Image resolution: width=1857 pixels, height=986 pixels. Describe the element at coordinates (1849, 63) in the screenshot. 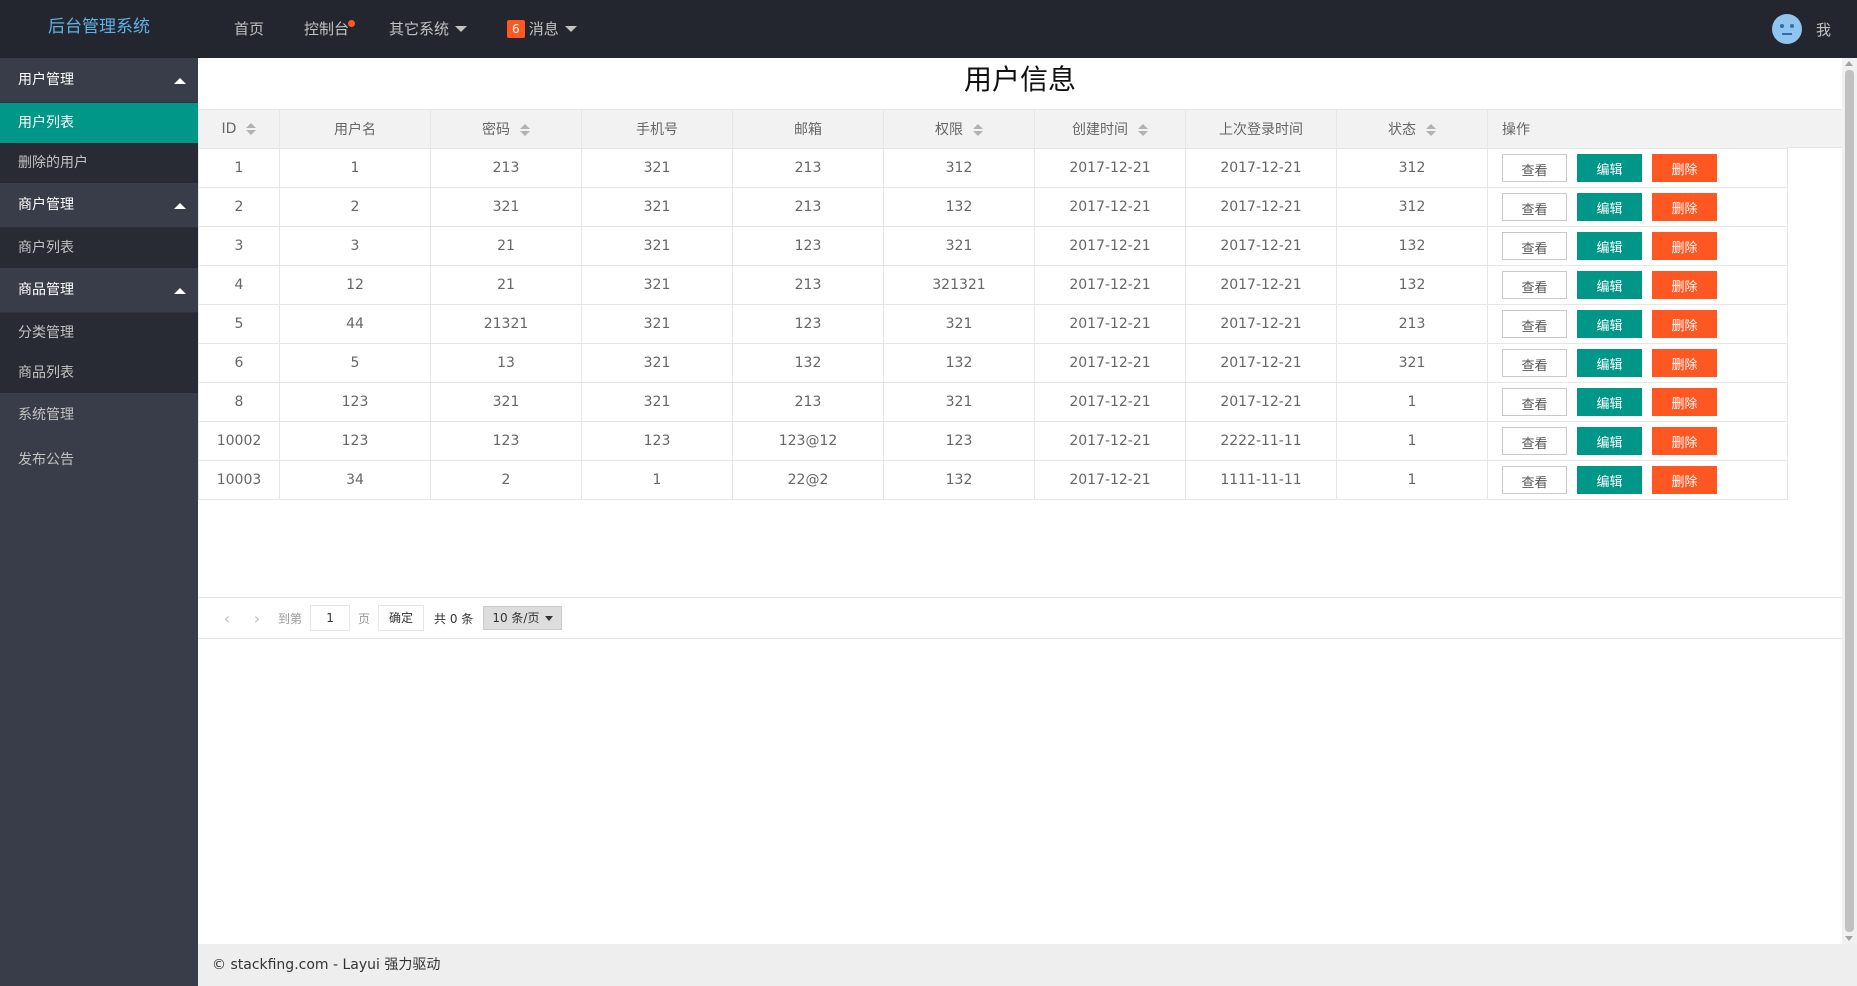

I see `scroll-up-icon` at that location.